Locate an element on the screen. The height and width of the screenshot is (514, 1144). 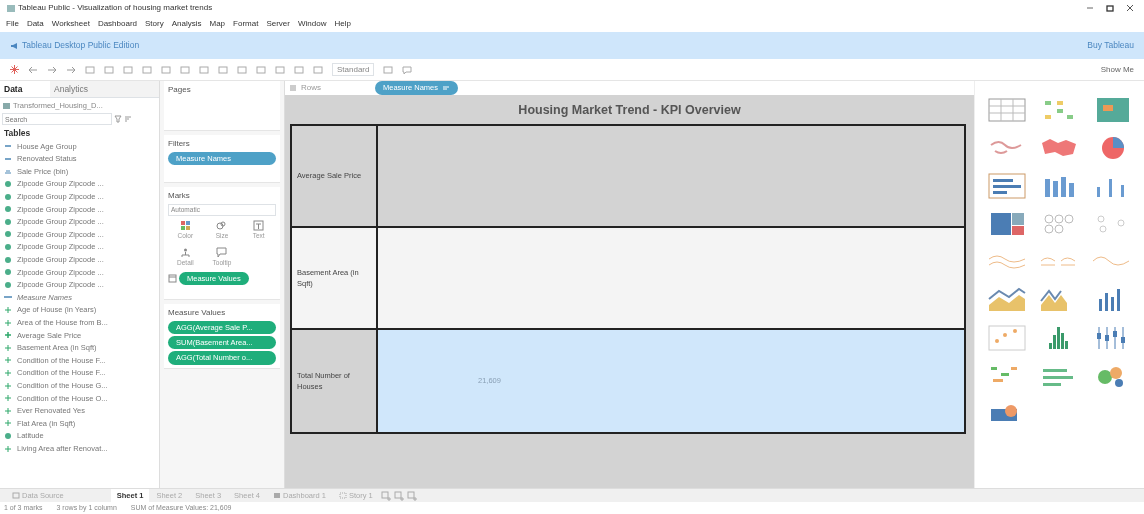
rows-icon is located at coordinates (293, 88).